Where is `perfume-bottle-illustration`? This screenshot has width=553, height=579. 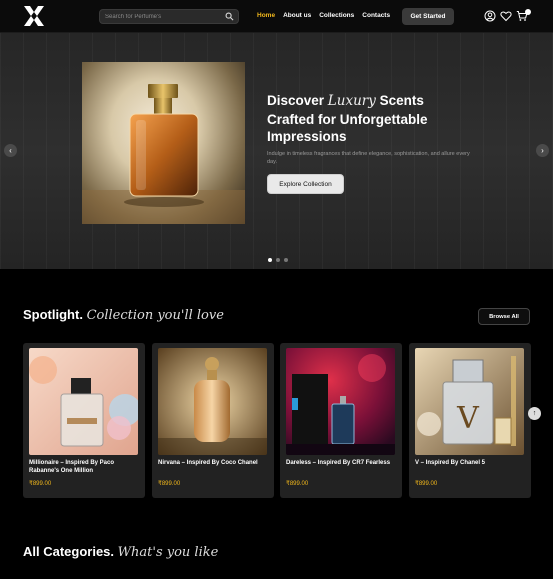 perfume-bottle-illustration is located at coordinates (163, 154).